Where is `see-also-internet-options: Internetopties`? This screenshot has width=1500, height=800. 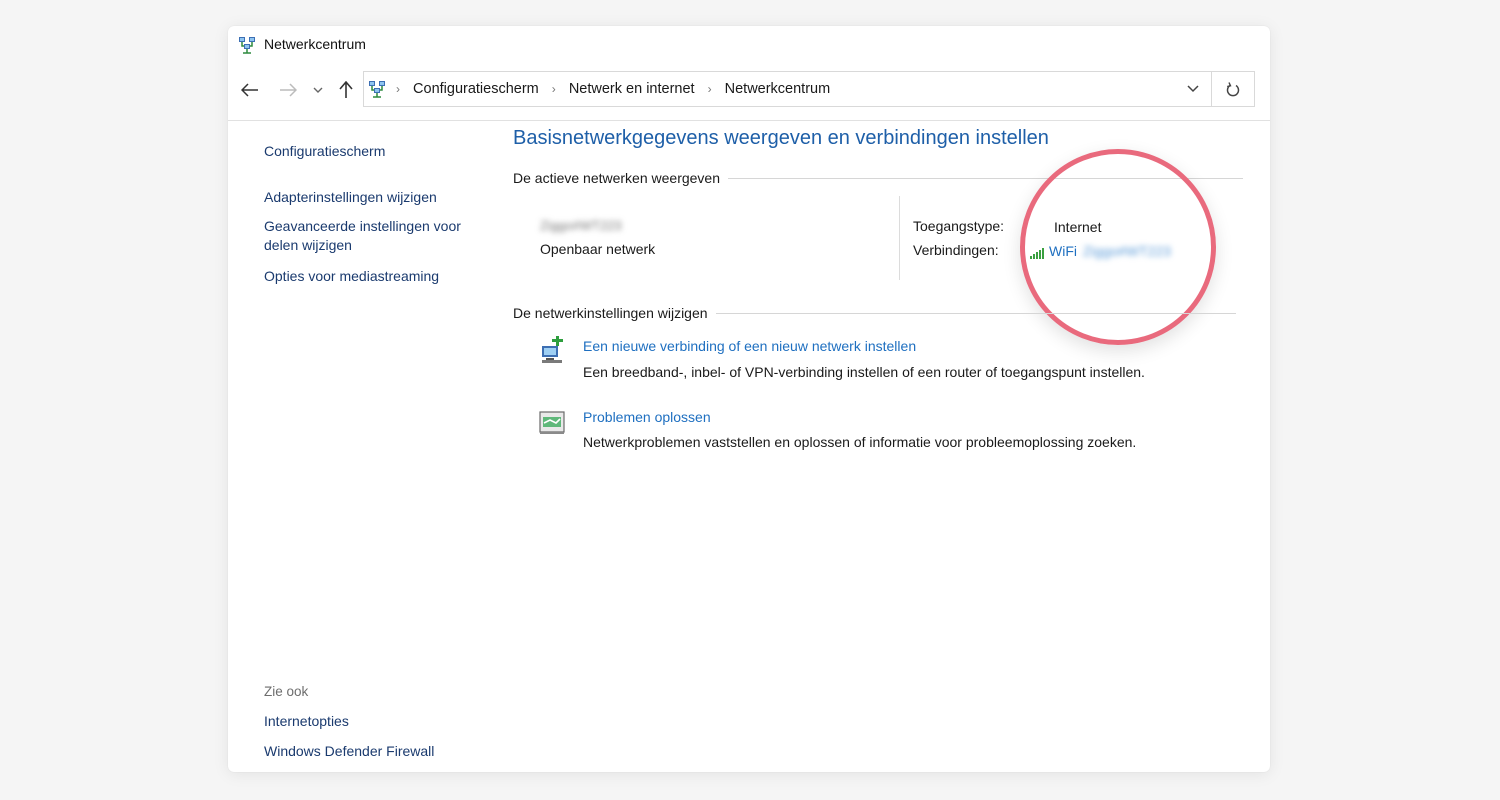
see-also-internet-options: Internetopties is located at coordinates (306, 721).